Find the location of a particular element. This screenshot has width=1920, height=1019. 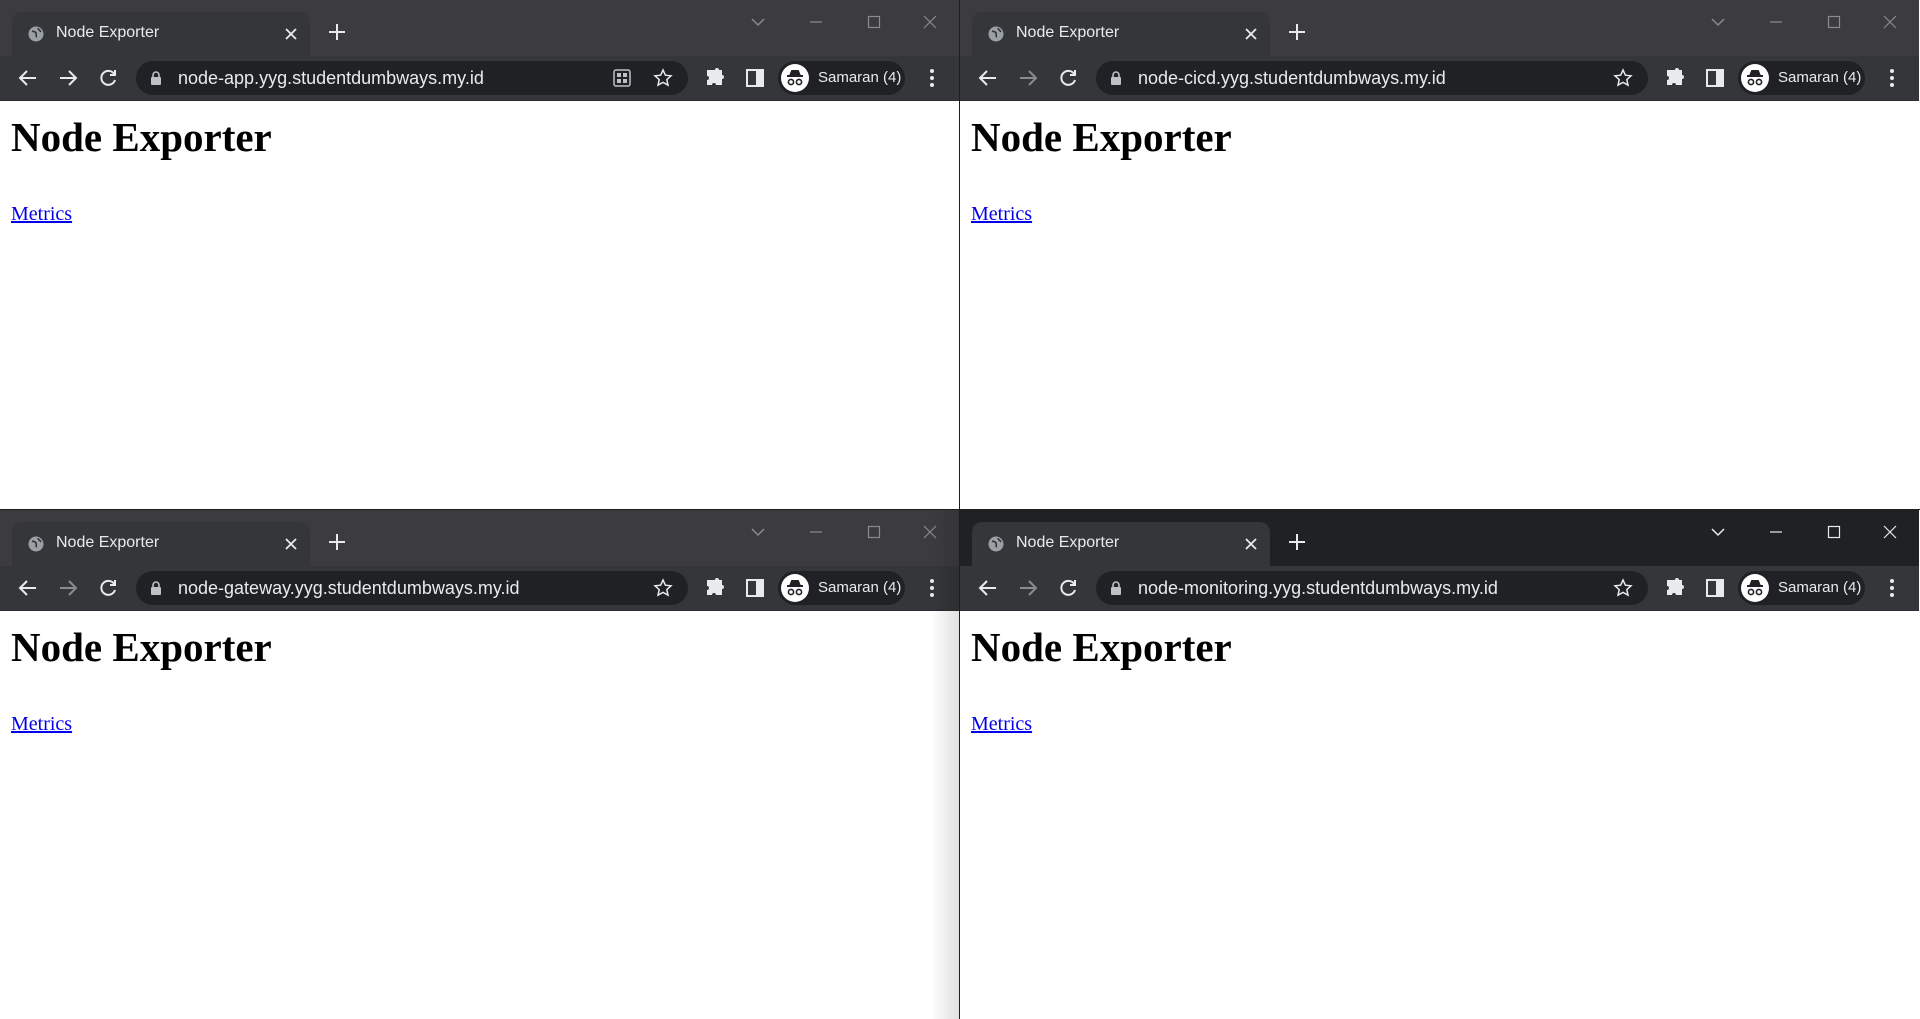

address-bar: node-cicd.yyg.studentdumbways.my.id is located at coordinates (1372, 78).